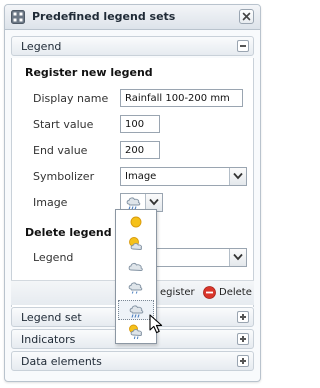  Describe the element at coordinates (71, 98) in the screenshot. I see `display-name-label: Display name` at that location.